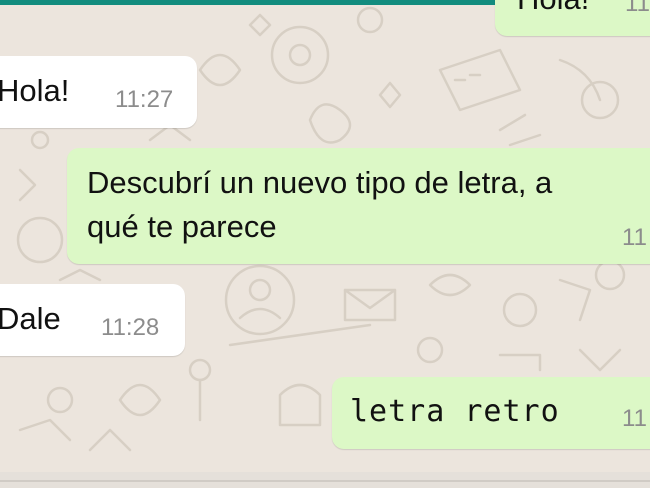 Image resolution: width=650 pixels, height=488 pixels. Describe the element at coordinates (92, 320) in the screenshot. I see `message-bubble-incoming: Dale 11:28` at that location.